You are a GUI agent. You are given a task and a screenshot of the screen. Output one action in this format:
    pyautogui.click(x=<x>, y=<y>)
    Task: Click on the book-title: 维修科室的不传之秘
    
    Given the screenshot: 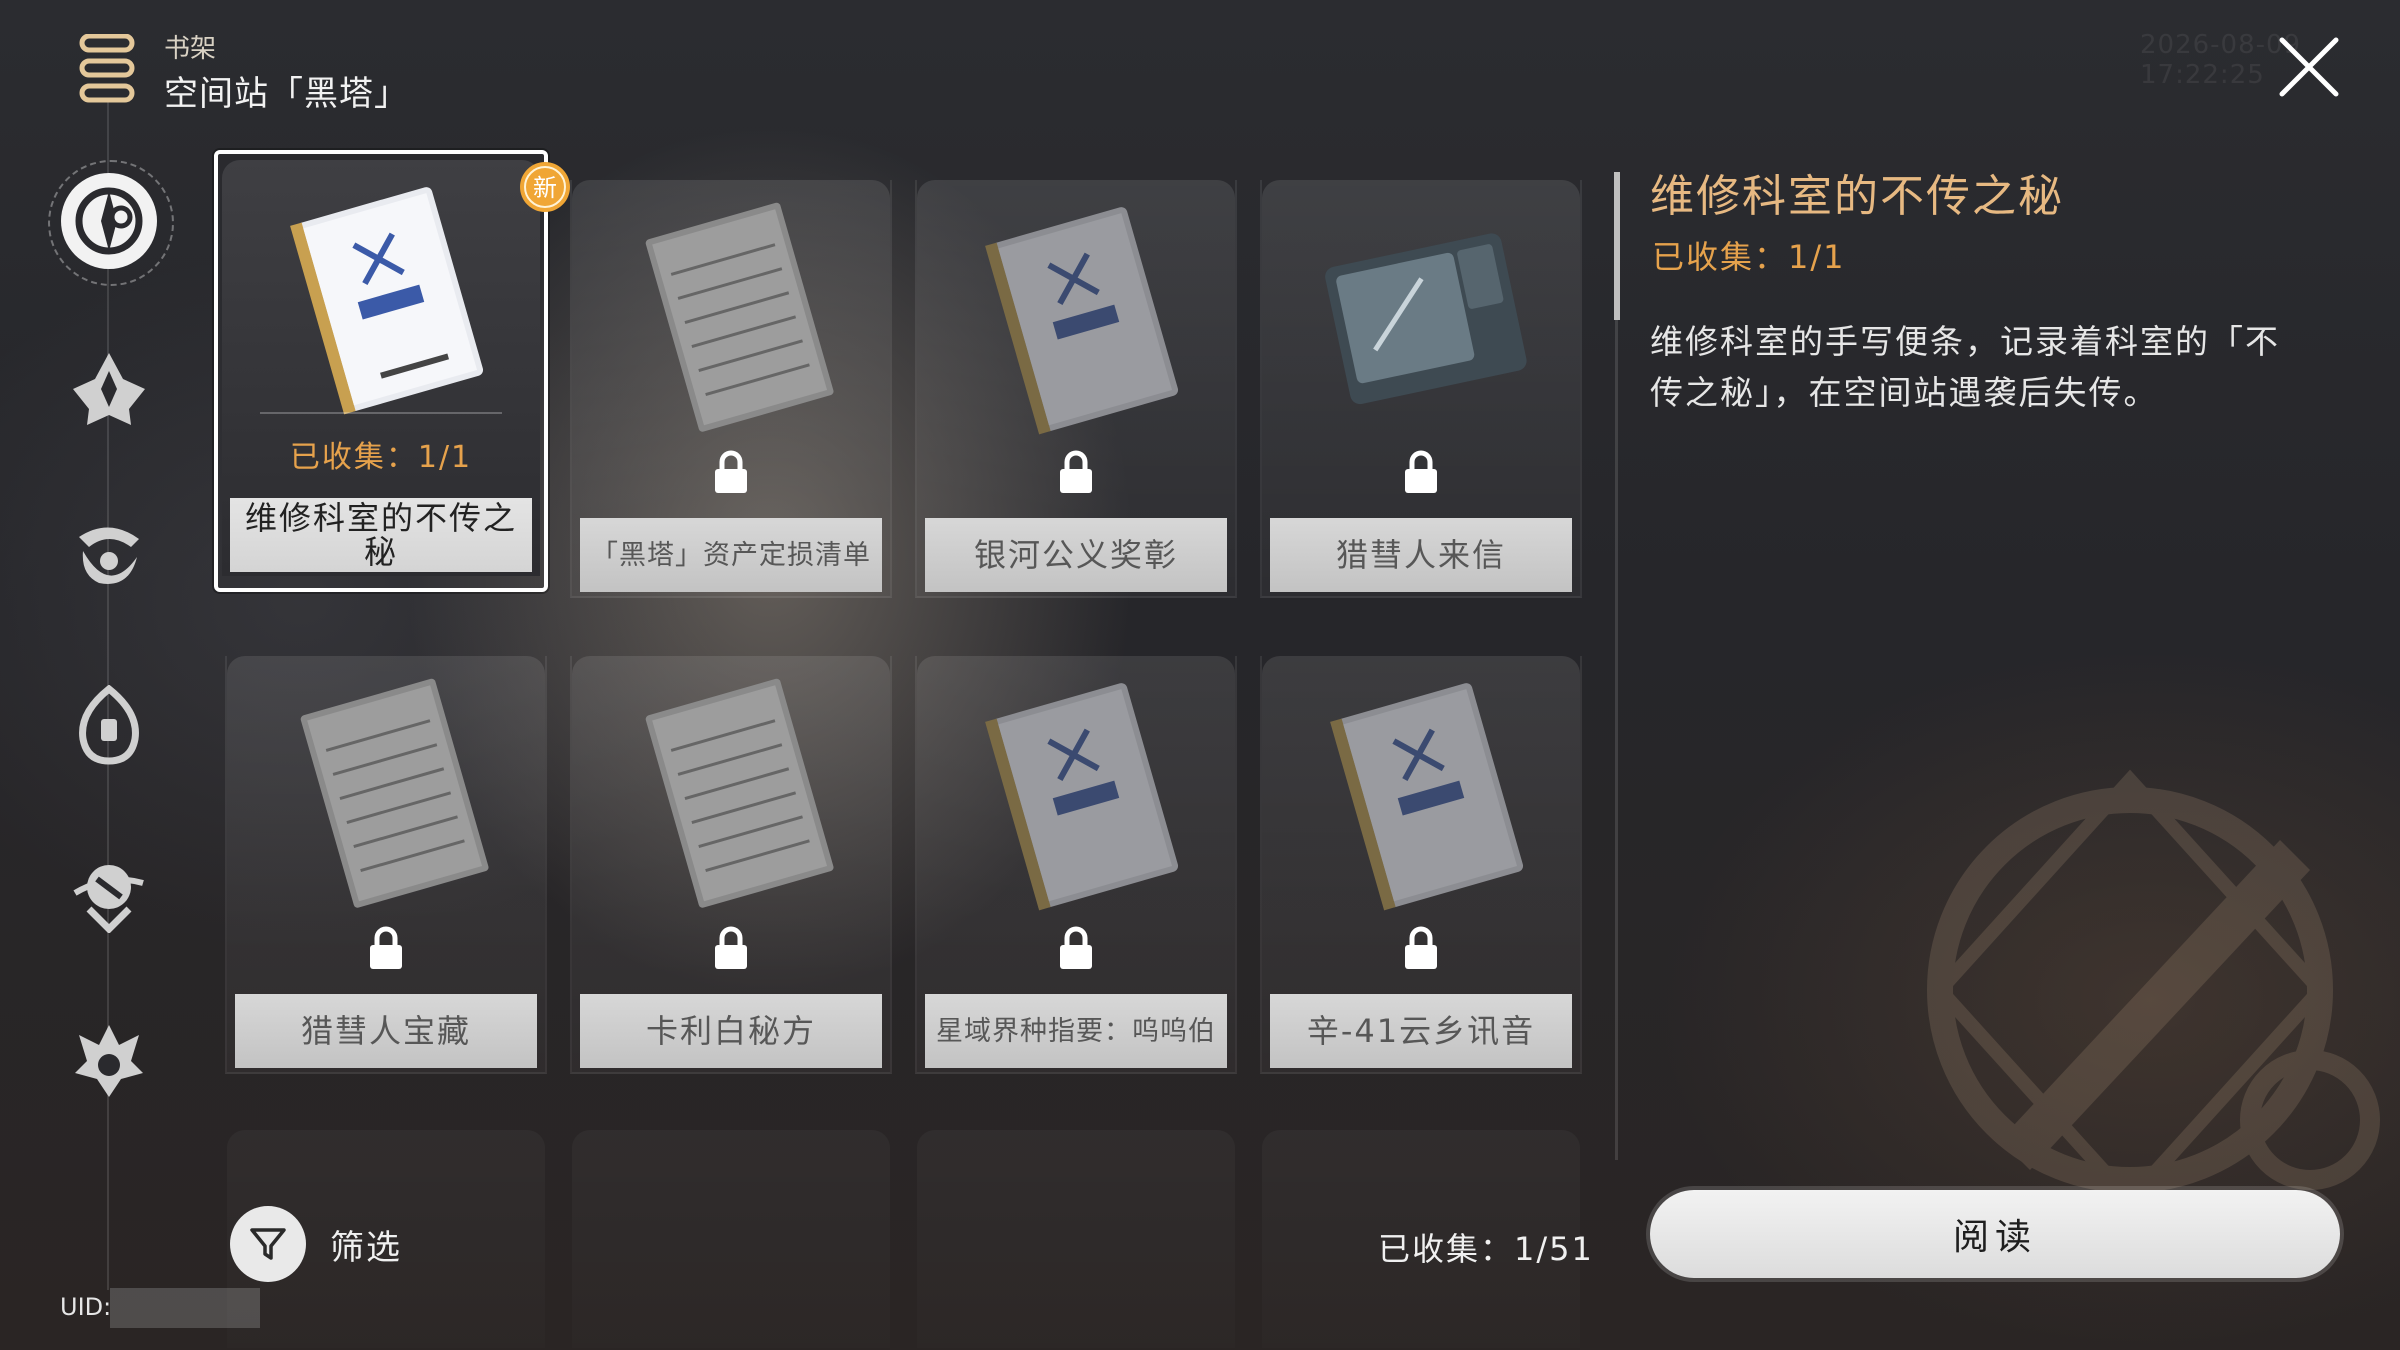 What is the action you would take?
    pyautogui.click(x=381, y=535)
    